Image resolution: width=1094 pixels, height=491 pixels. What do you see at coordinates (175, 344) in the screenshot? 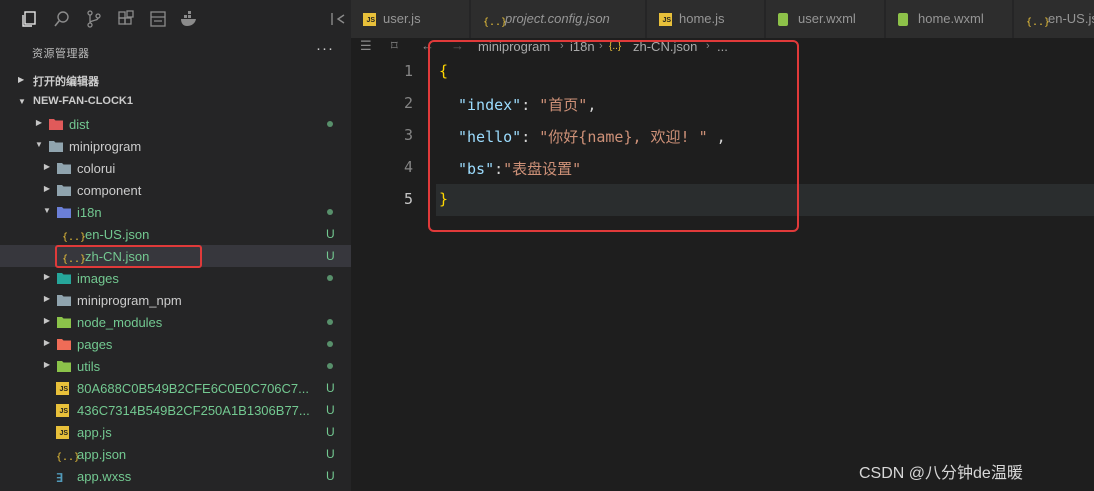
I see `tree-item: ▶ pages` at bounding box center [175, 344].